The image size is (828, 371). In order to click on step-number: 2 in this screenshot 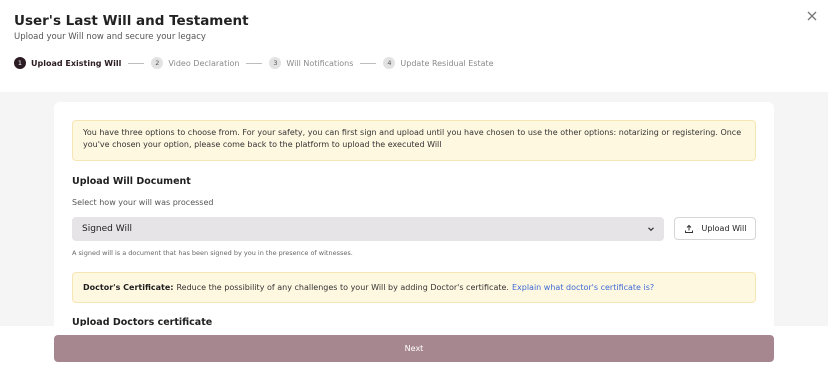, I will do `click(157, 63)`.